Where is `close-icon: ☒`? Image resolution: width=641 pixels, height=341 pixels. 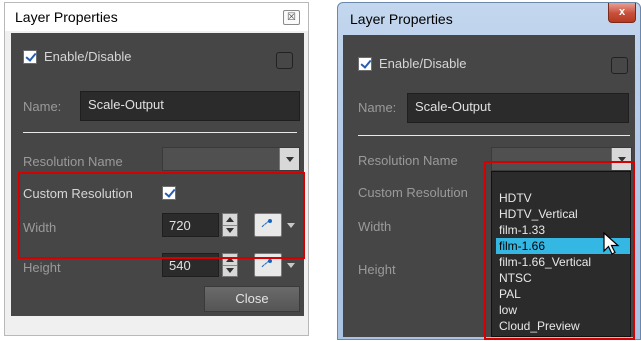 close-icon: ☒ is located at coordinates (291, 17).